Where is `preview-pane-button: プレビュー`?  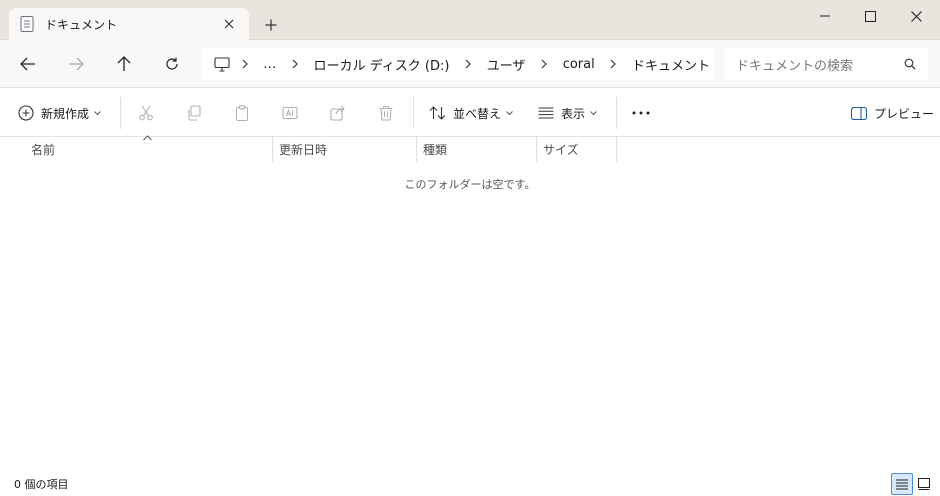 preview-pane-button: プレビュー is located at coordinates (892, 113).